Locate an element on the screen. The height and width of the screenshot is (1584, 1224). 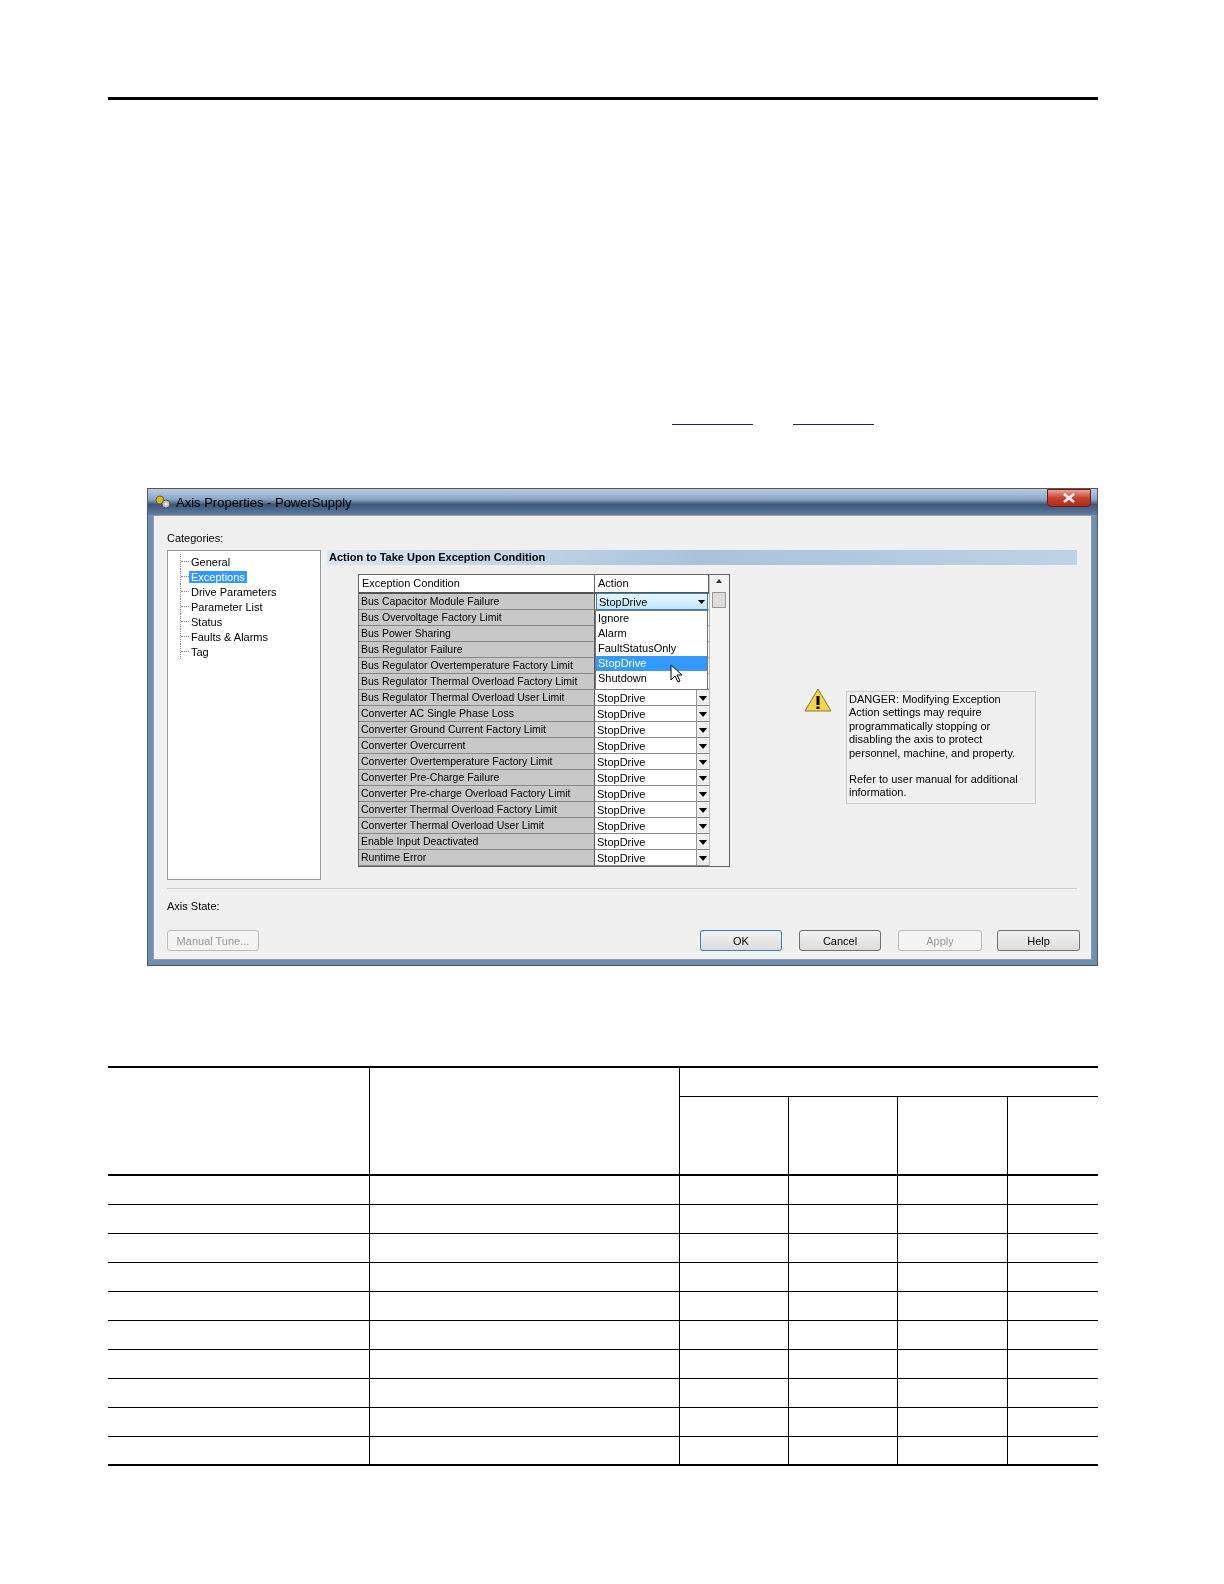
scrollbar is located at coordinates (718, 720).